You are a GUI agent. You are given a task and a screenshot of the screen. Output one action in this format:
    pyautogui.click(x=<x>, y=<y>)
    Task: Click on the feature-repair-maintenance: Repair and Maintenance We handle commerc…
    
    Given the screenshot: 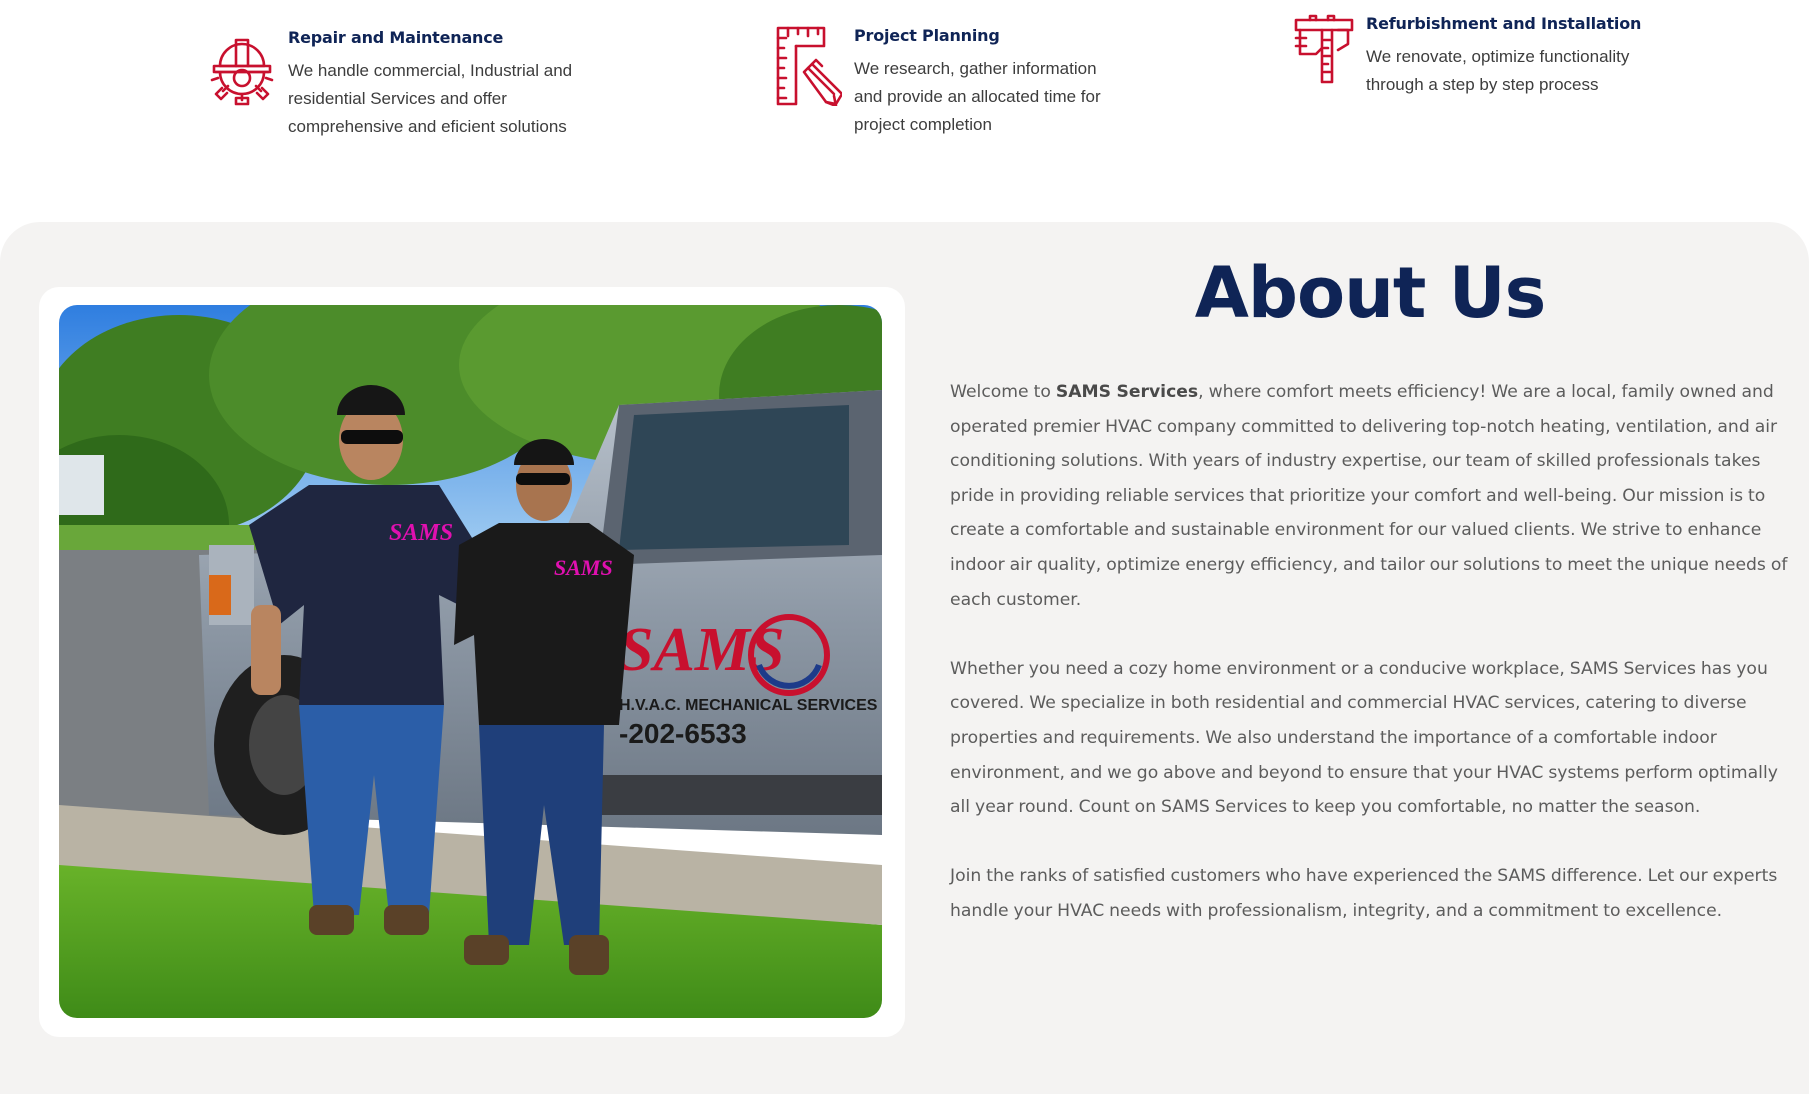 What is the action you would take?
    pyautogui.click(x=398, y=84)
    